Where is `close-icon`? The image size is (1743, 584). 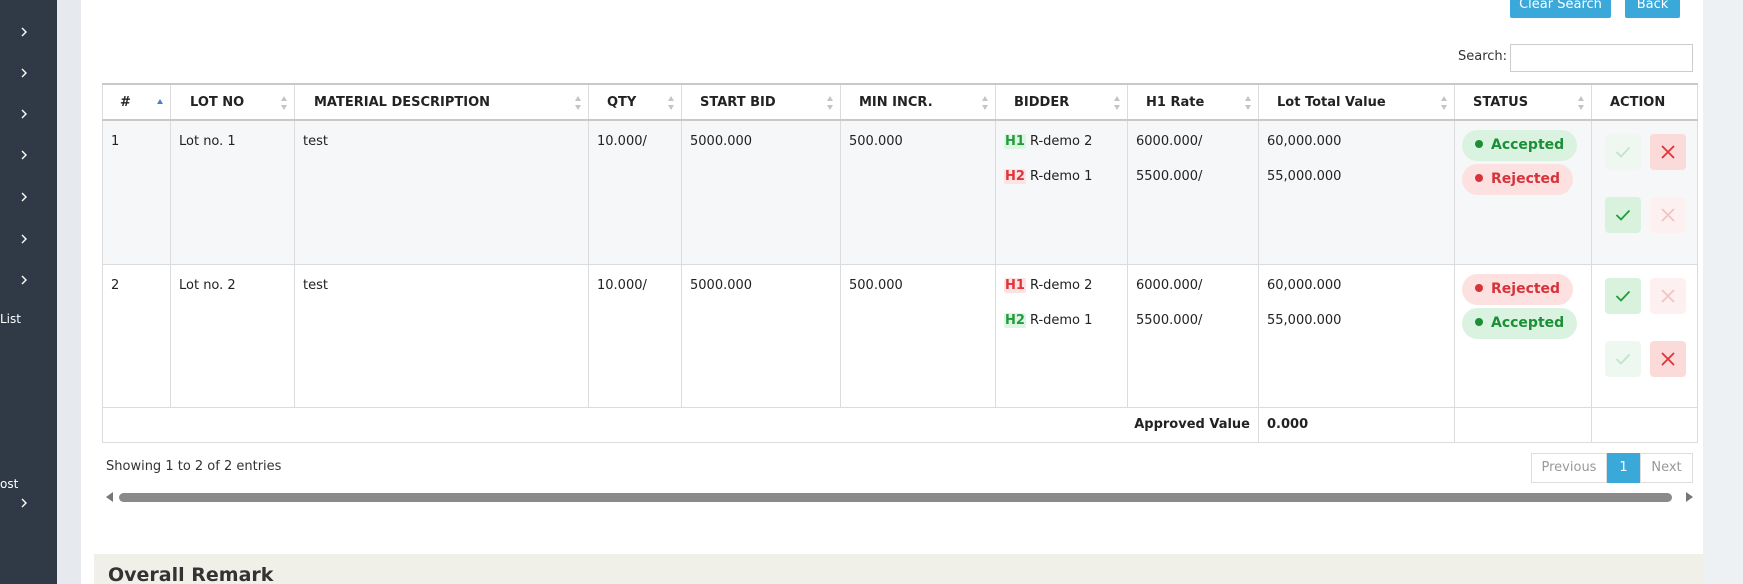
close-icon is located at coordinates (1668, 215).